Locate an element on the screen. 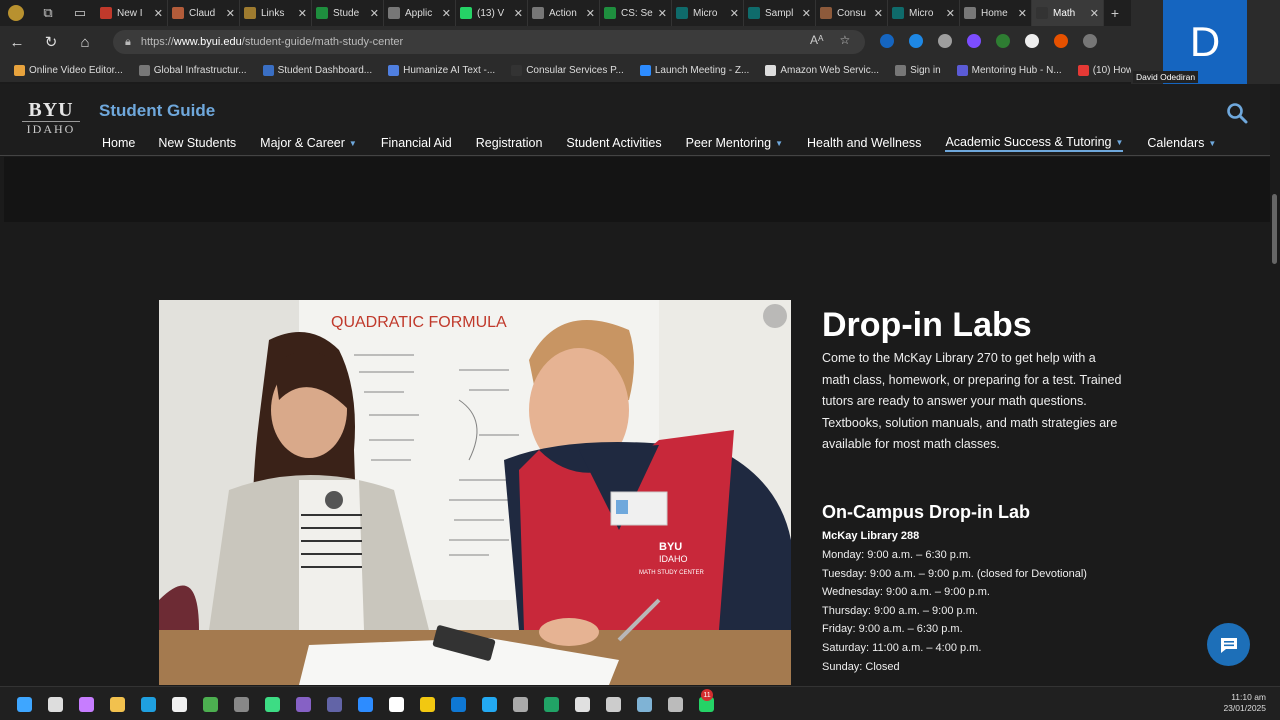 The image size is (1280, 720). extension-3-icon is located at coordinates (945, 41).